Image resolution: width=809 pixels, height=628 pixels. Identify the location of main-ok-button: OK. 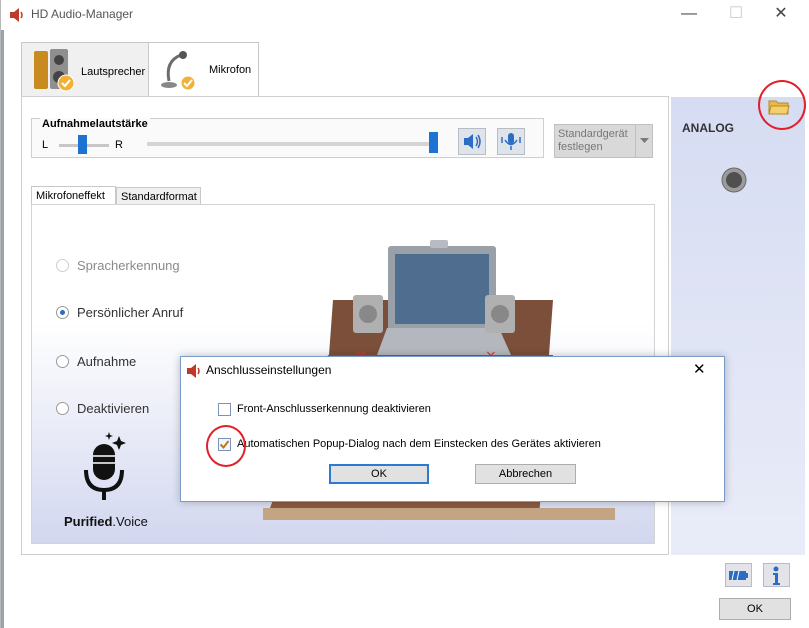
(755, 609).